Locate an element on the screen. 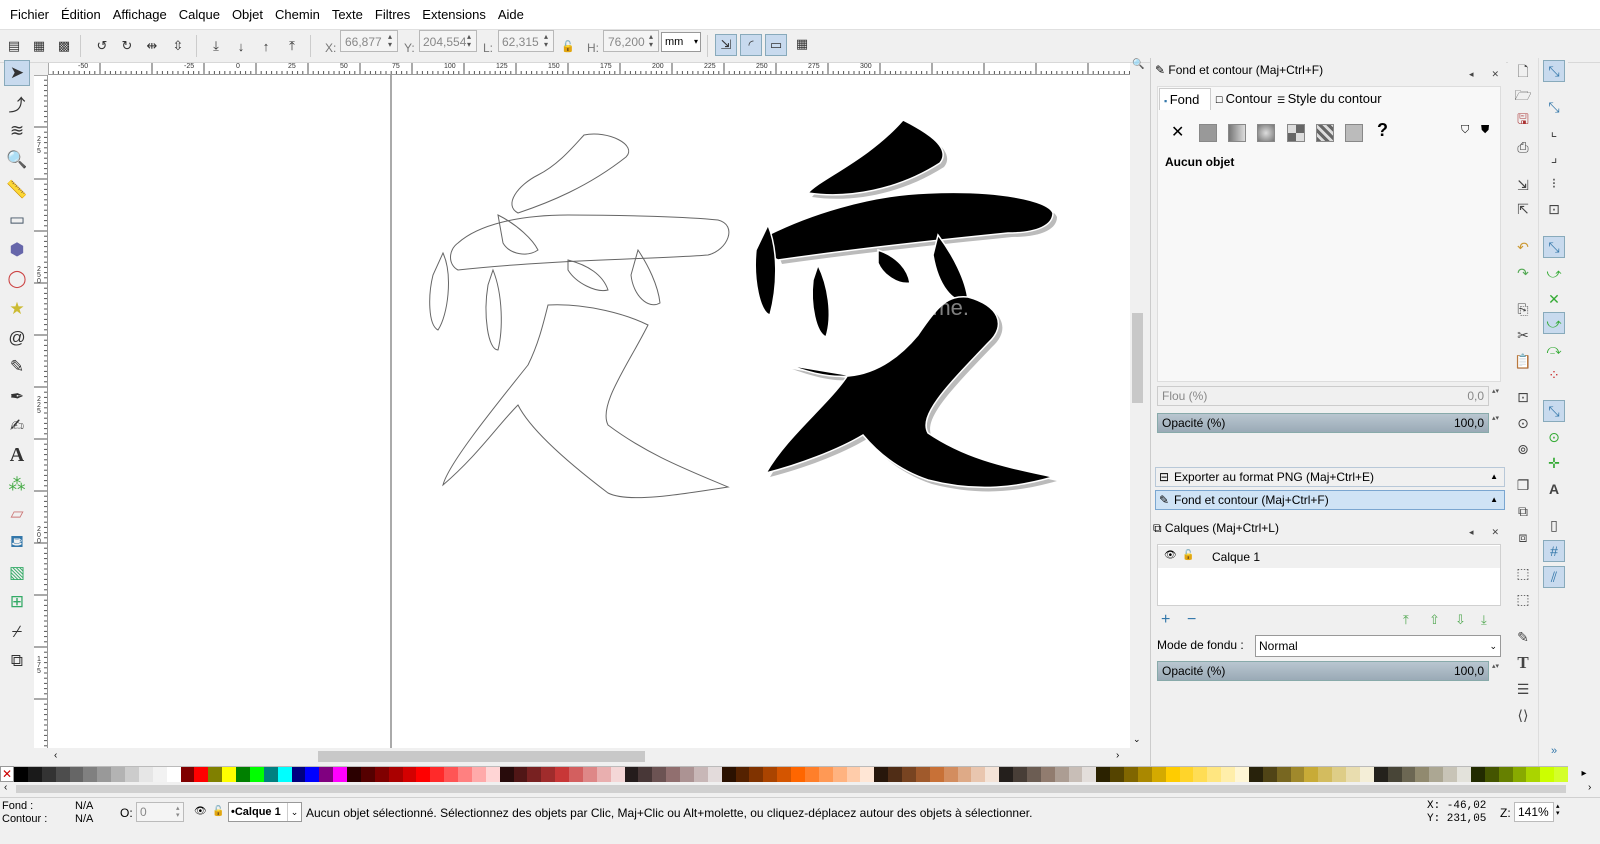  star-tool-icon: ★ is located at coordinates (17, 309).